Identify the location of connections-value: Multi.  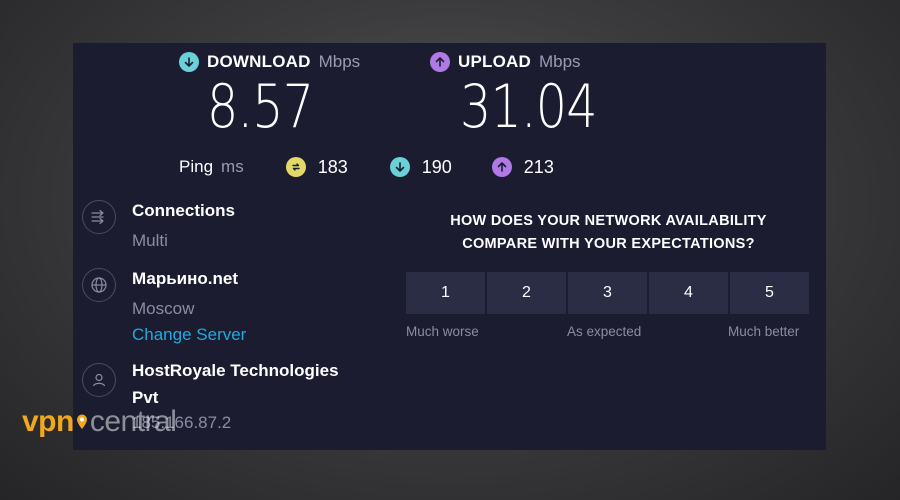
(150, 240).